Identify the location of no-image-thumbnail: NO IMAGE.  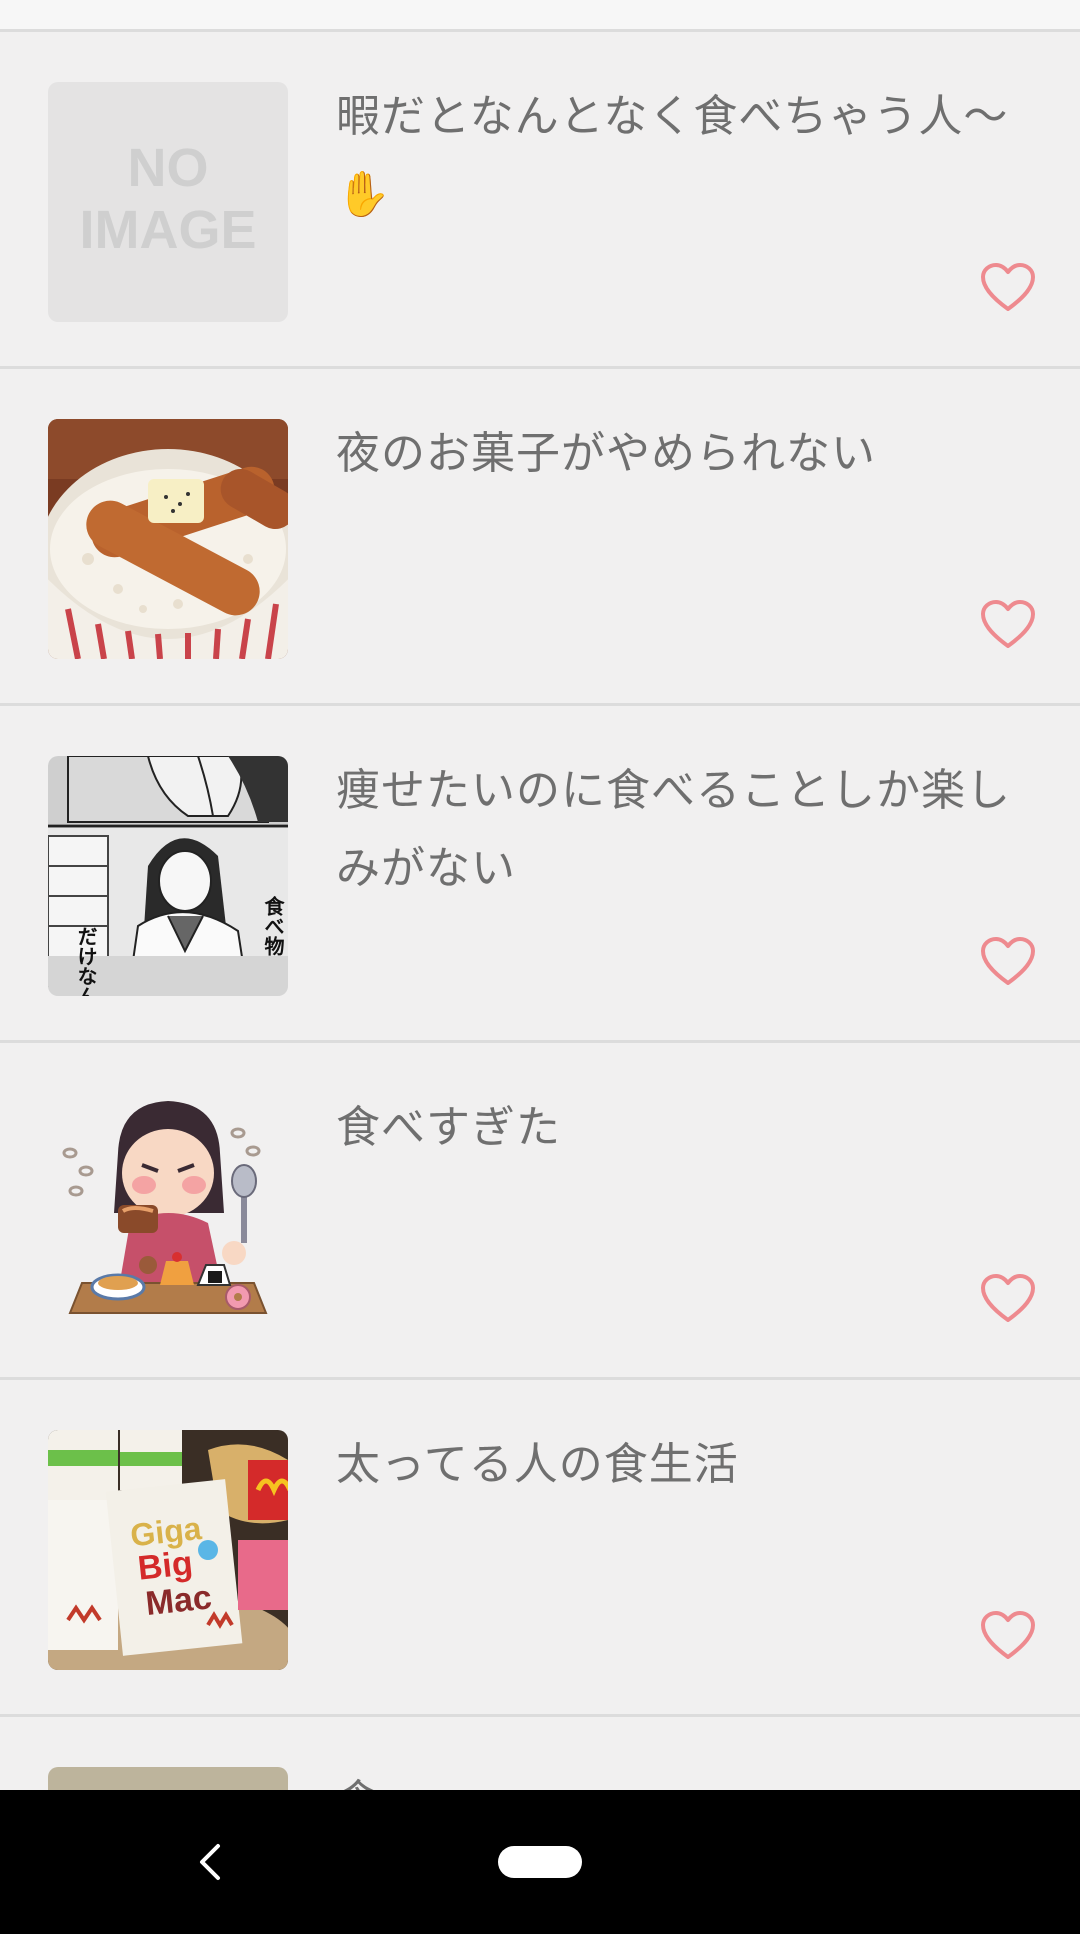
(168, 202).